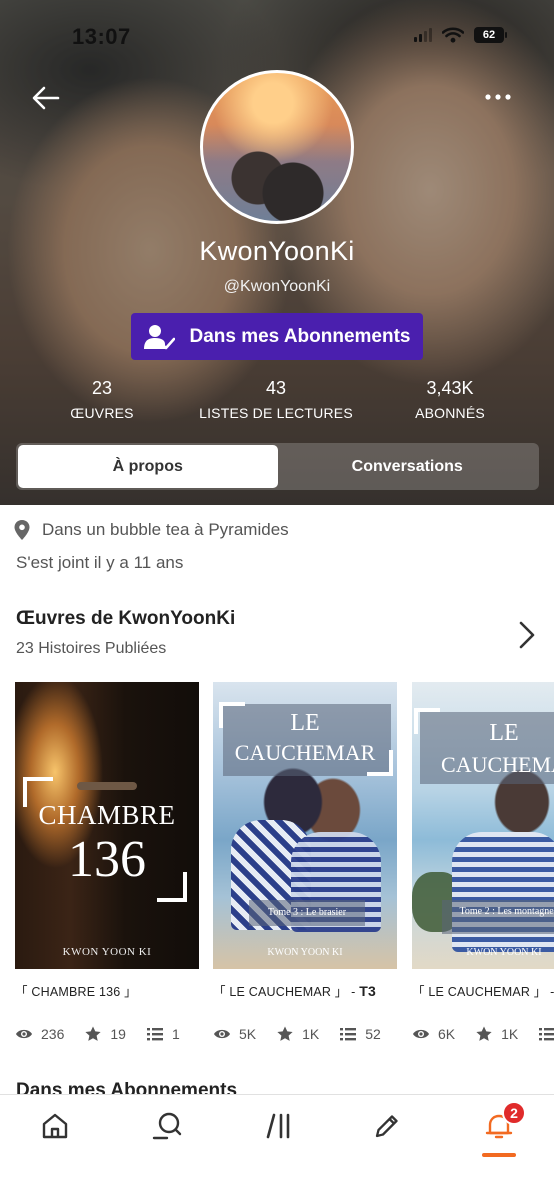 The width and height of the screenshot is (554, 1200). I want to click on wifi-icon, so click(453, 35).